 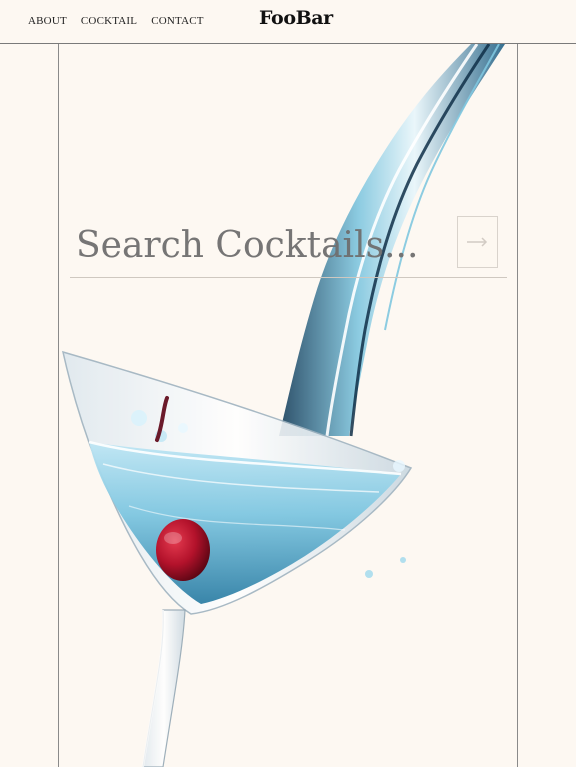 What do you see at coordinates (261, 245) in the screenshot?
I see `search-input` at bounding box center [261, 245].